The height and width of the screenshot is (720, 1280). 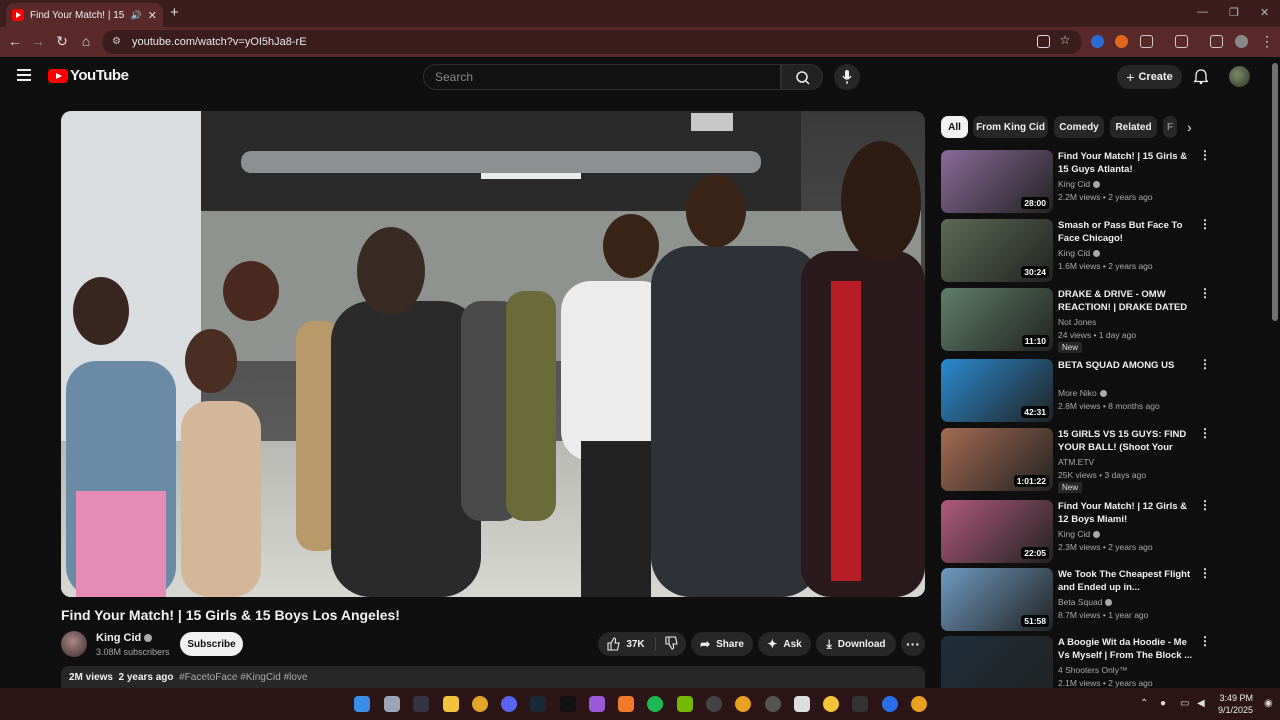 I want to click on notifications-bell-icon, so click(x=1201, y=76).